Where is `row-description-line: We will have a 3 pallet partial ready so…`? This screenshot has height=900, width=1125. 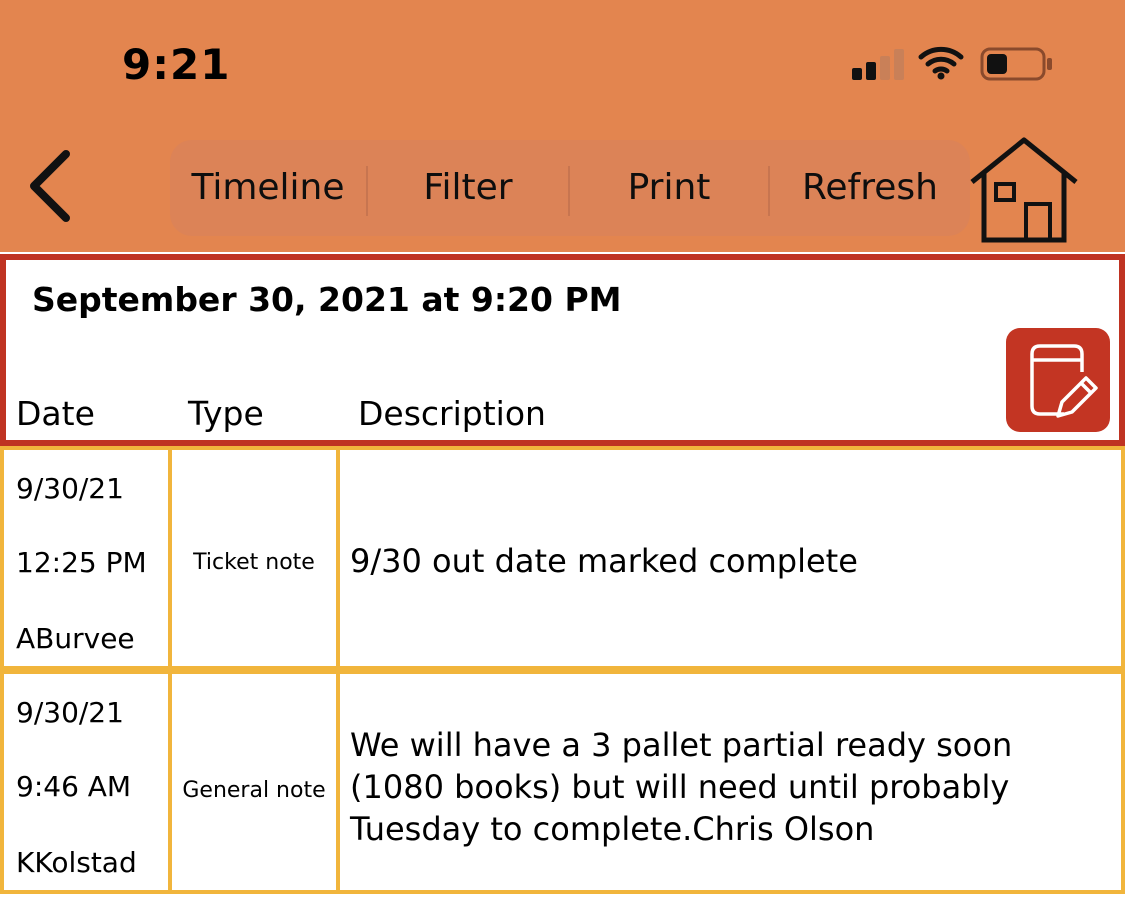 row-description-line: We will have a 3 pallet partial ready so… is located at coordinates (681, 745).